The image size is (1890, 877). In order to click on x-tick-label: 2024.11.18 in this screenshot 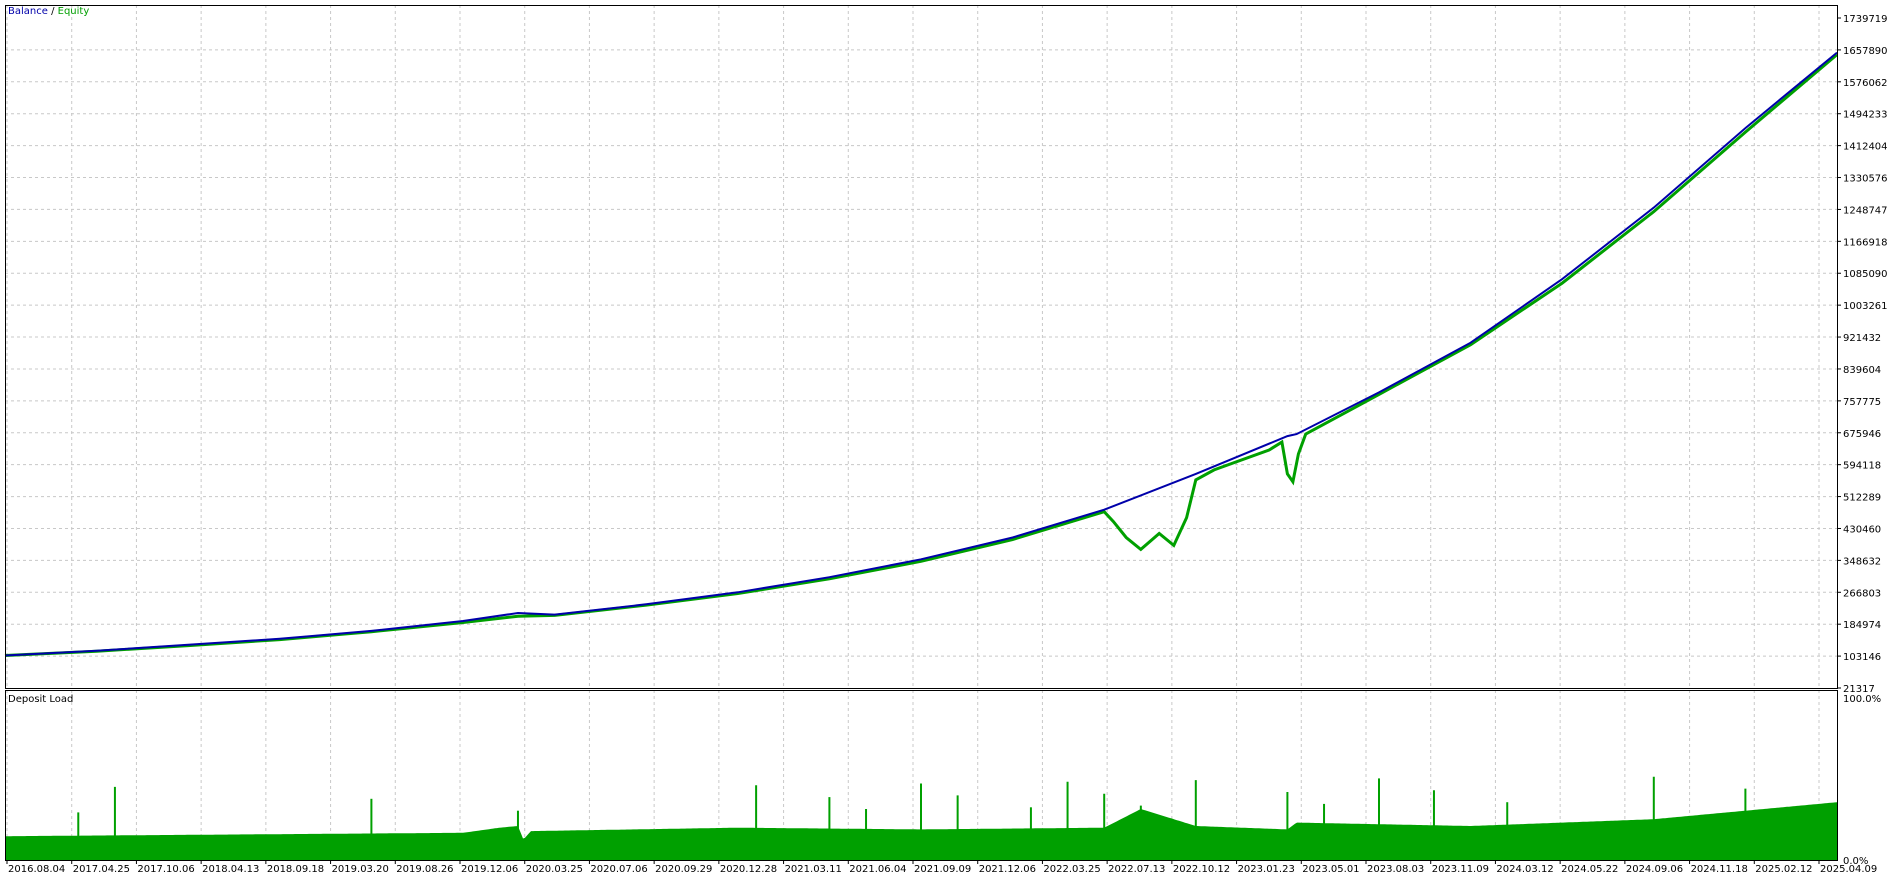, I will do `click(1719, 869)`.